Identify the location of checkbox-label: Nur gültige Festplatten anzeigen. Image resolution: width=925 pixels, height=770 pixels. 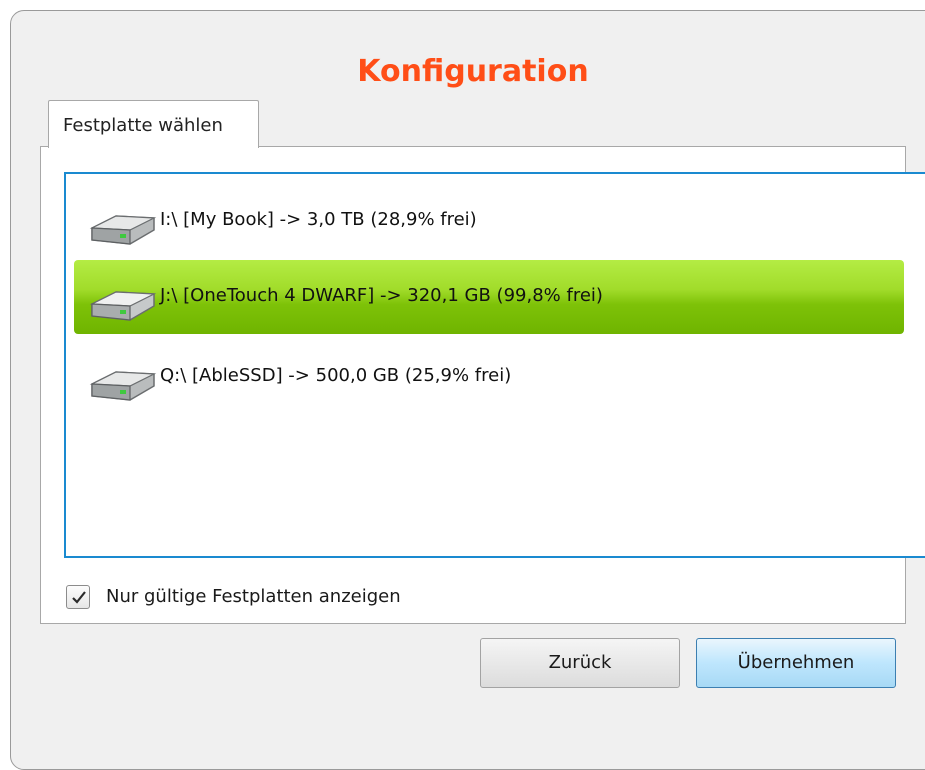
(253, 596).